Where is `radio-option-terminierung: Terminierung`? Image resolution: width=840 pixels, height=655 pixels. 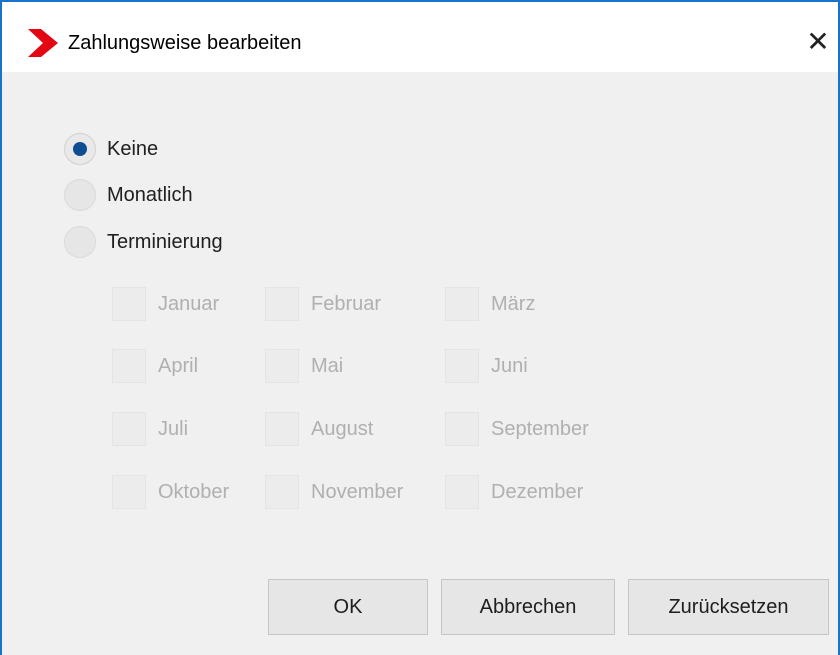
radio-option-terminierung: Terminierung is located at coordinates (143, 242).